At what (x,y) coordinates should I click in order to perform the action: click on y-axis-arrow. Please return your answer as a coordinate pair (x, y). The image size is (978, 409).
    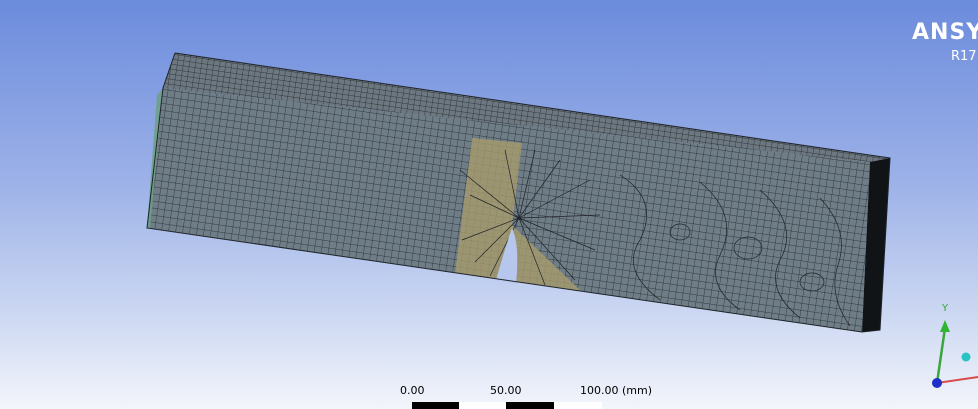
    Looking at the image, I should click on (945, 326).